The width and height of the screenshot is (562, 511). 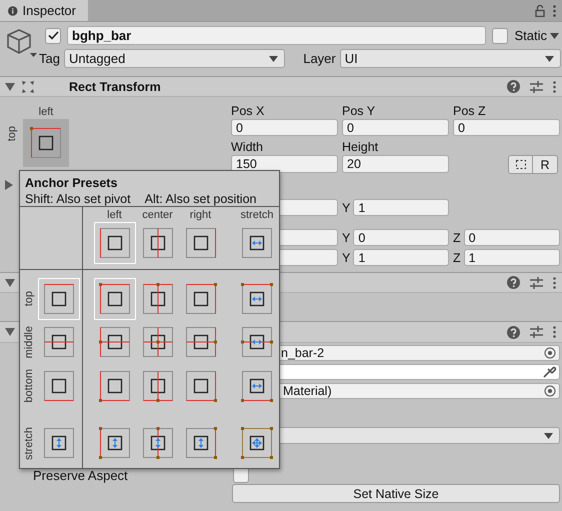 I want to click on set-native-size-button: Set Native Size, so click(x=396, y=493).